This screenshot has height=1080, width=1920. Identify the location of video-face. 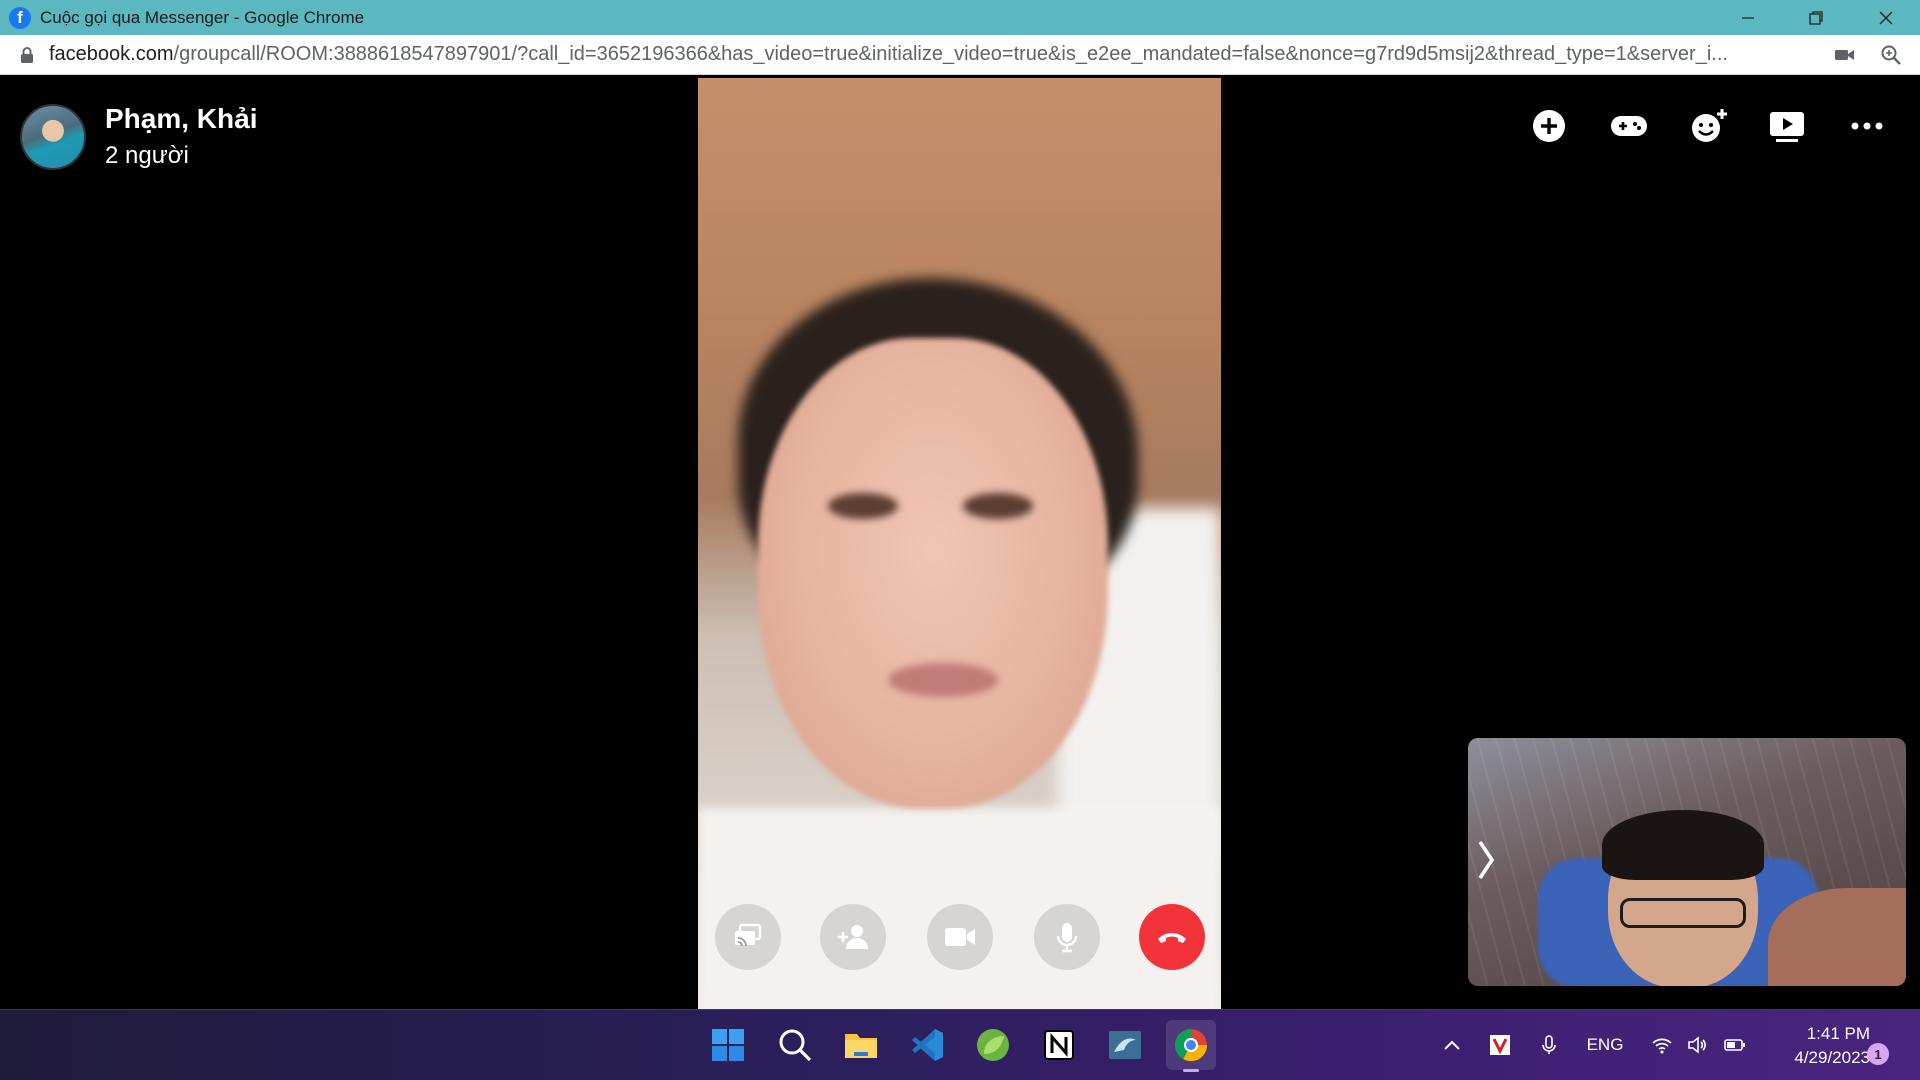
(933, 573).